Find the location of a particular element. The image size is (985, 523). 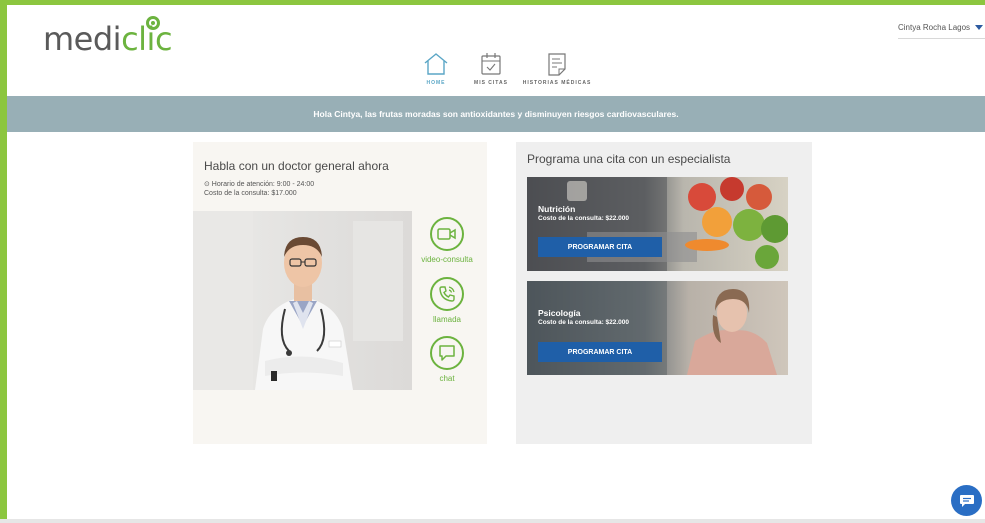

frame-top-border is located at coordinates (492, 2).